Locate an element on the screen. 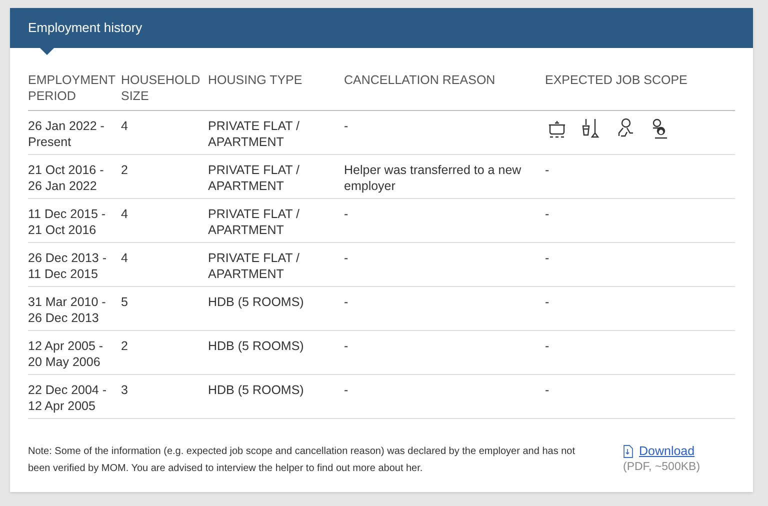 The width and height of the screenshot is (768, 506). table-cell-text: 11 Dec 2015 - 21 Oct 2016 is located at coordinates (67, 222).